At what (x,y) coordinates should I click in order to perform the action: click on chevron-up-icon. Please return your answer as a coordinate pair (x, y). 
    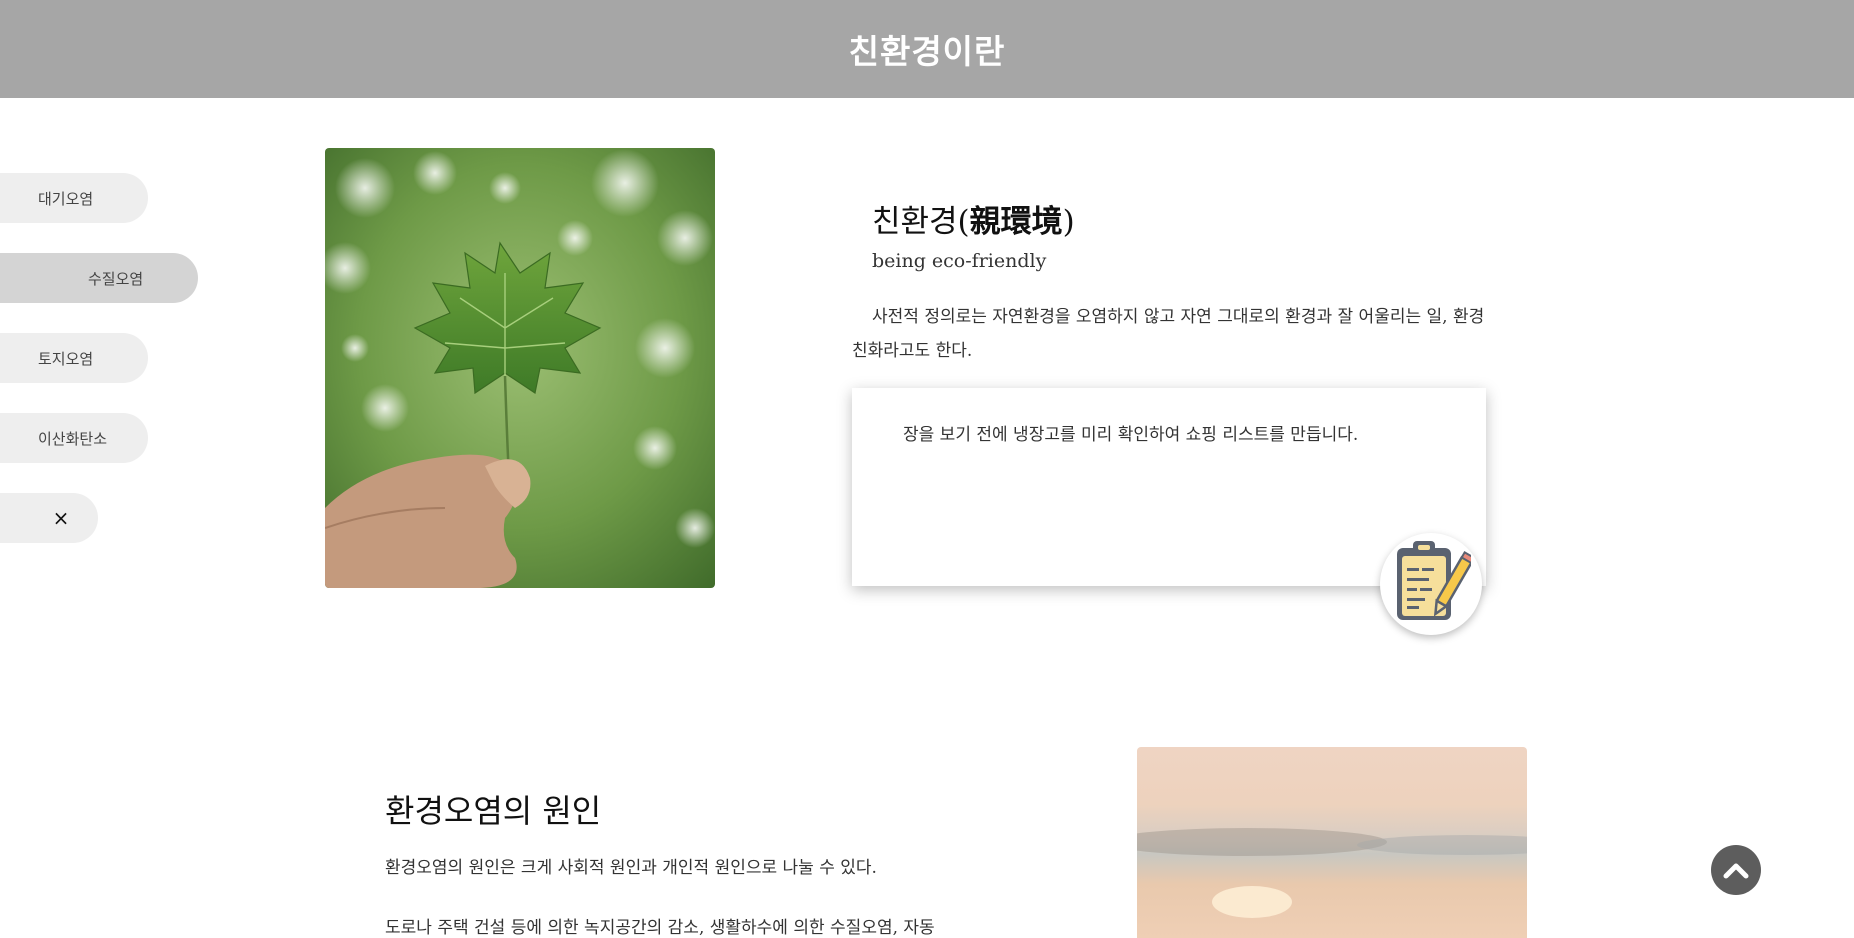
    Looking at the image, I should click on (1736, 871).